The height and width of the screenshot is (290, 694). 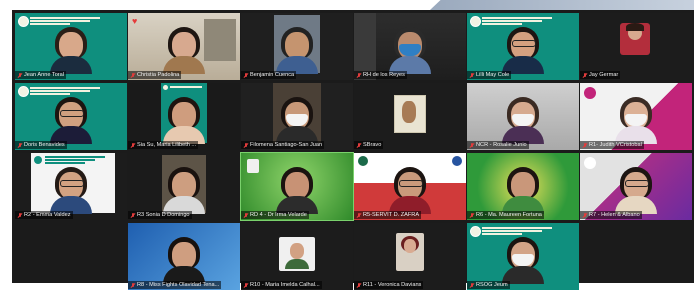 What do you see at coordinates (388, 215) in the screenshot?
I see `participant-name-label: R5-SERVIT D. ZAFRA` at bounding box center [388, 215].